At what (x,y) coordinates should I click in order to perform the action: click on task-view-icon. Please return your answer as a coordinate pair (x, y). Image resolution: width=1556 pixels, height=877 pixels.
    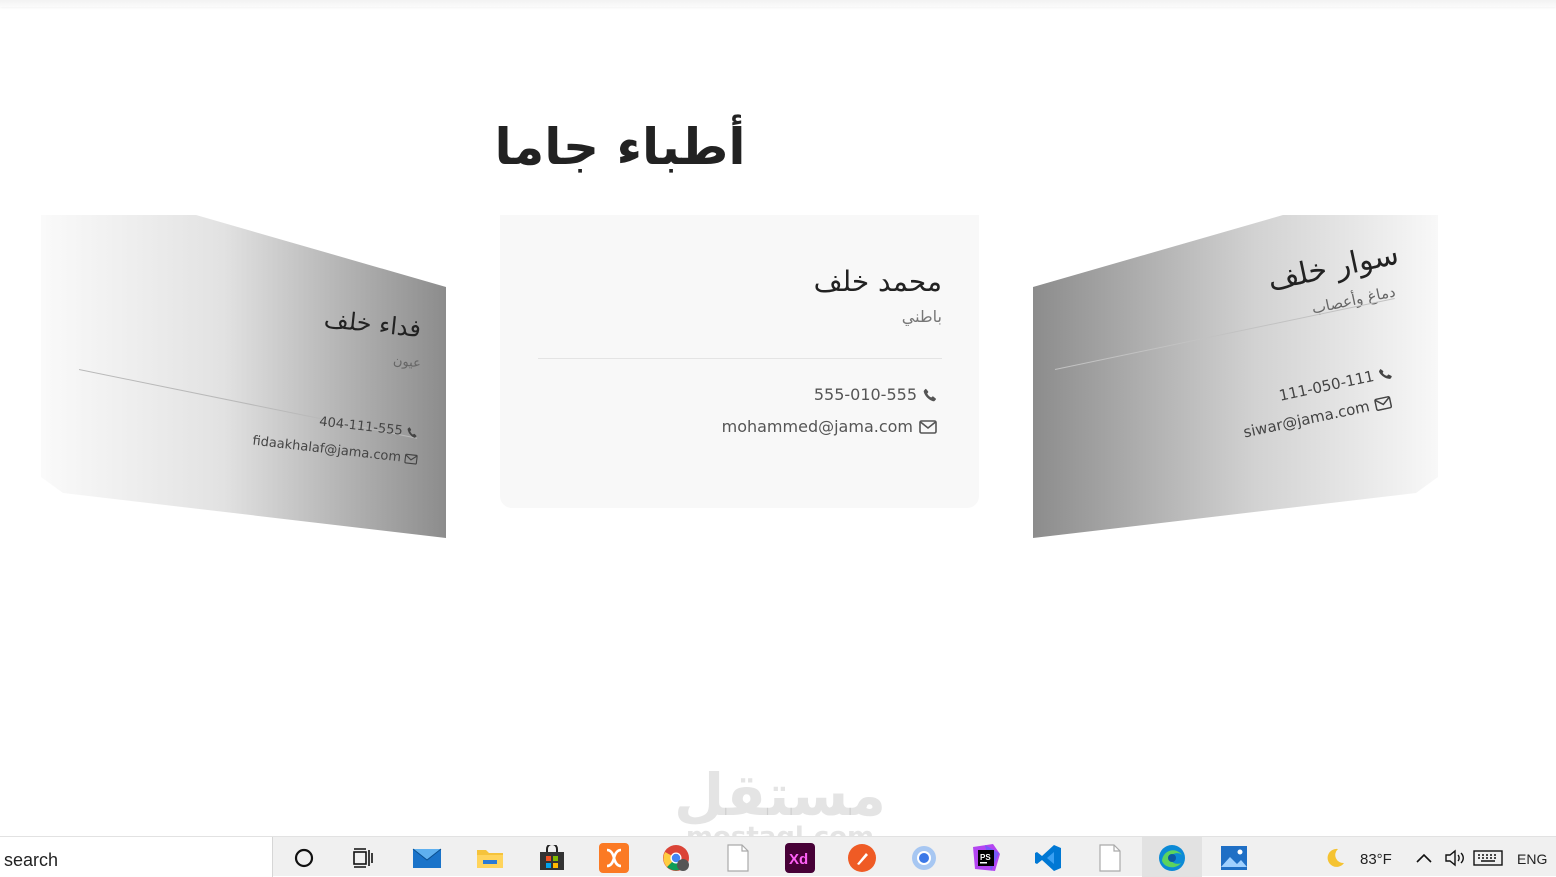
    Looking at the image, I should click on (364, 858).